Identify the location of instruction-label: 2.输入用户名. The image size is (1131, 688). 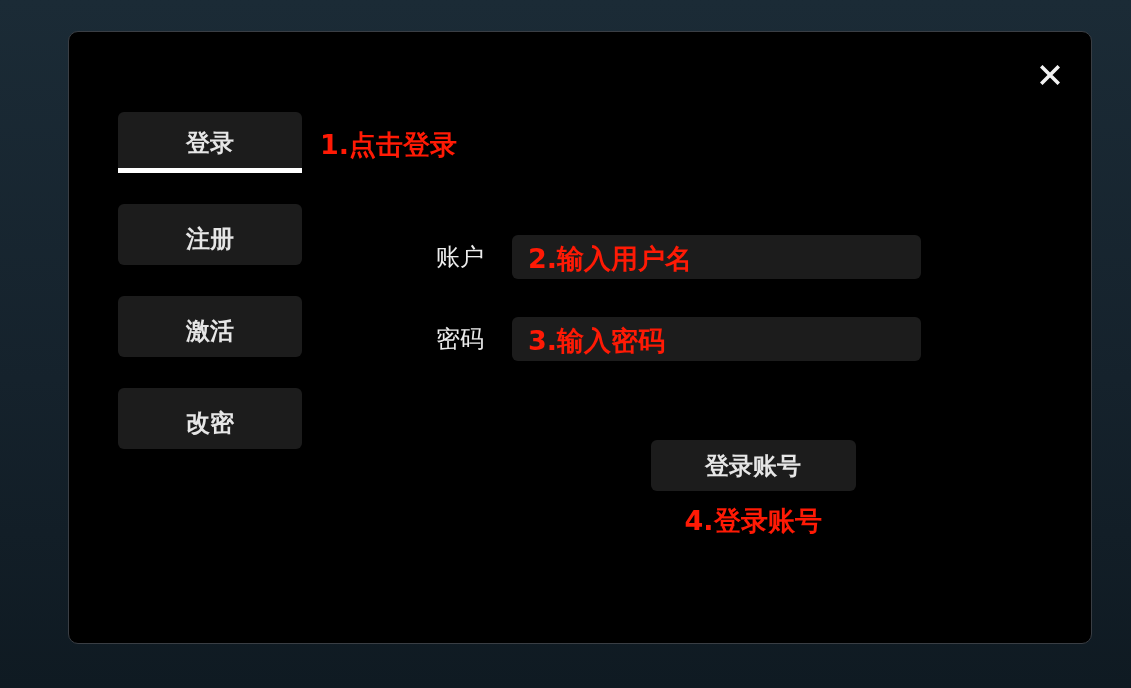
(610, 259).